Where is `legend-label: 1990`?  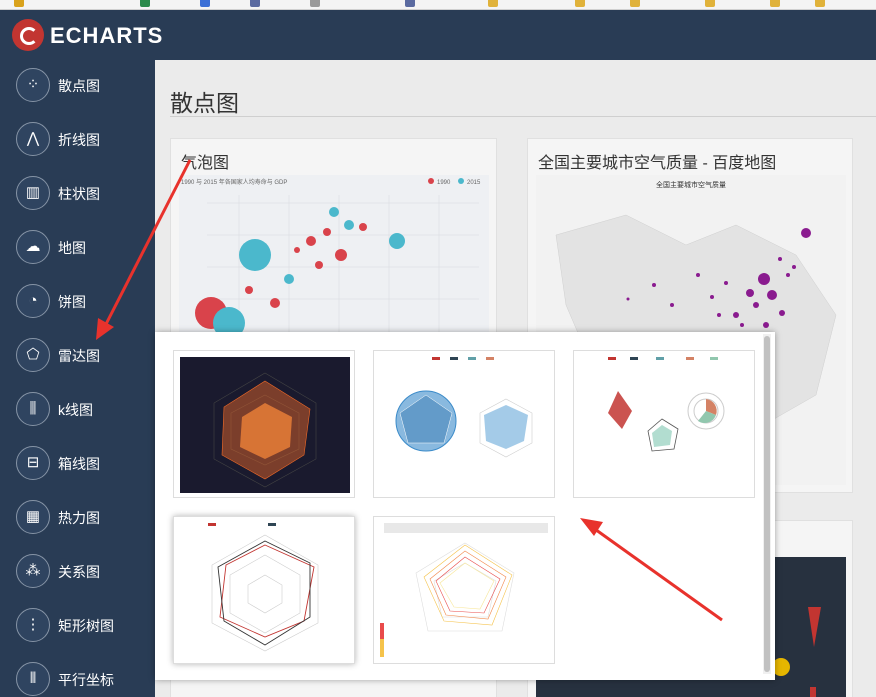
legend-label: 1990 is located at coordinates (444, 183).